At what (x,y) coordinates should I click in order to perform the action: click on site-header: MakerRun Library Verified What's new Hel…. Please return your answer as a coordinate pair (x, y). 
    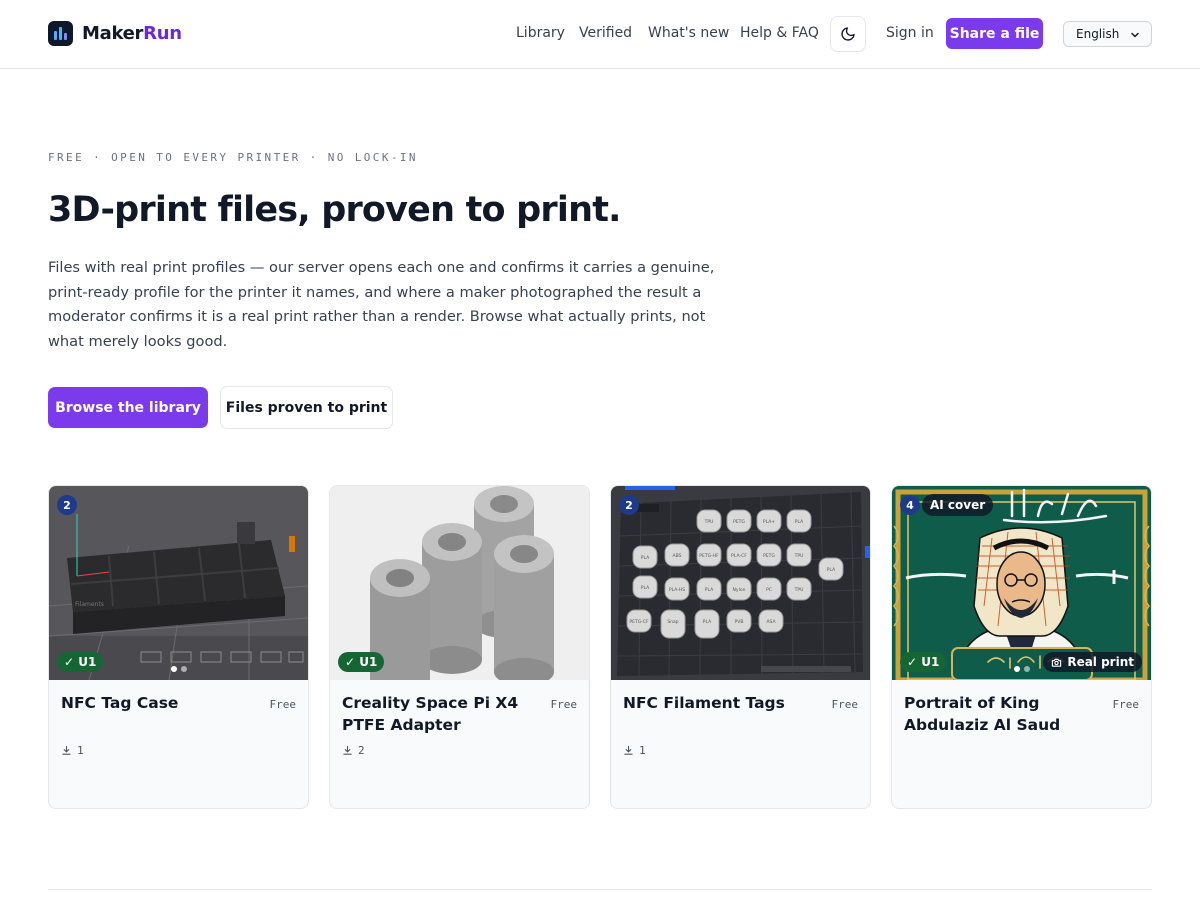
    Looking at the image, I should click on (600, 34).